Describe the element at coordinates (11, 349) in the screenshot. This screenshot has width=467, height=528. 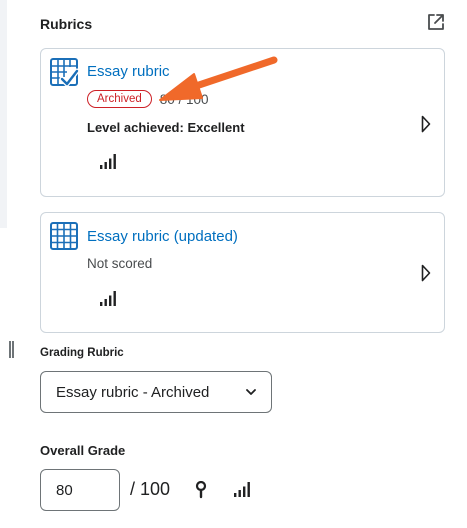
I see `panel-resize-handle` at that location.